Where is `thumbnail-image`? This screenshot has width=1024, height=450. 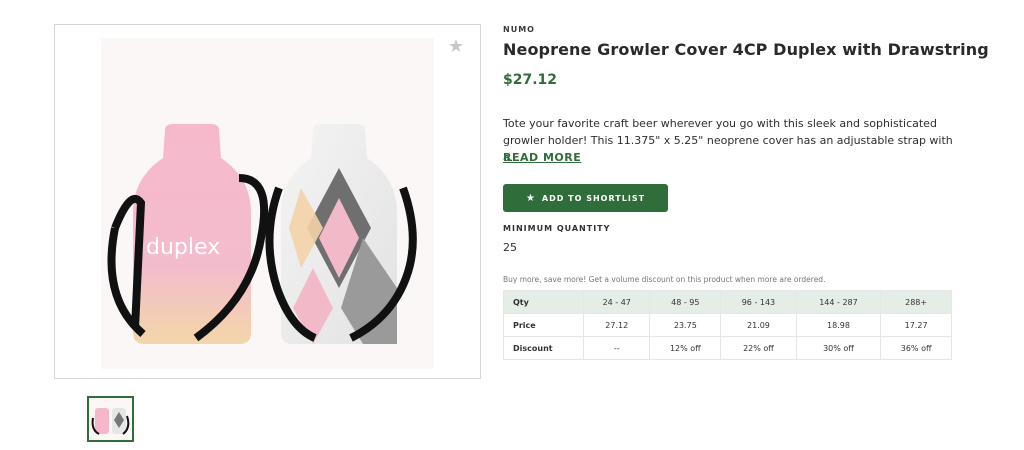
thumbnail-image is located at coordinates (110, 419).